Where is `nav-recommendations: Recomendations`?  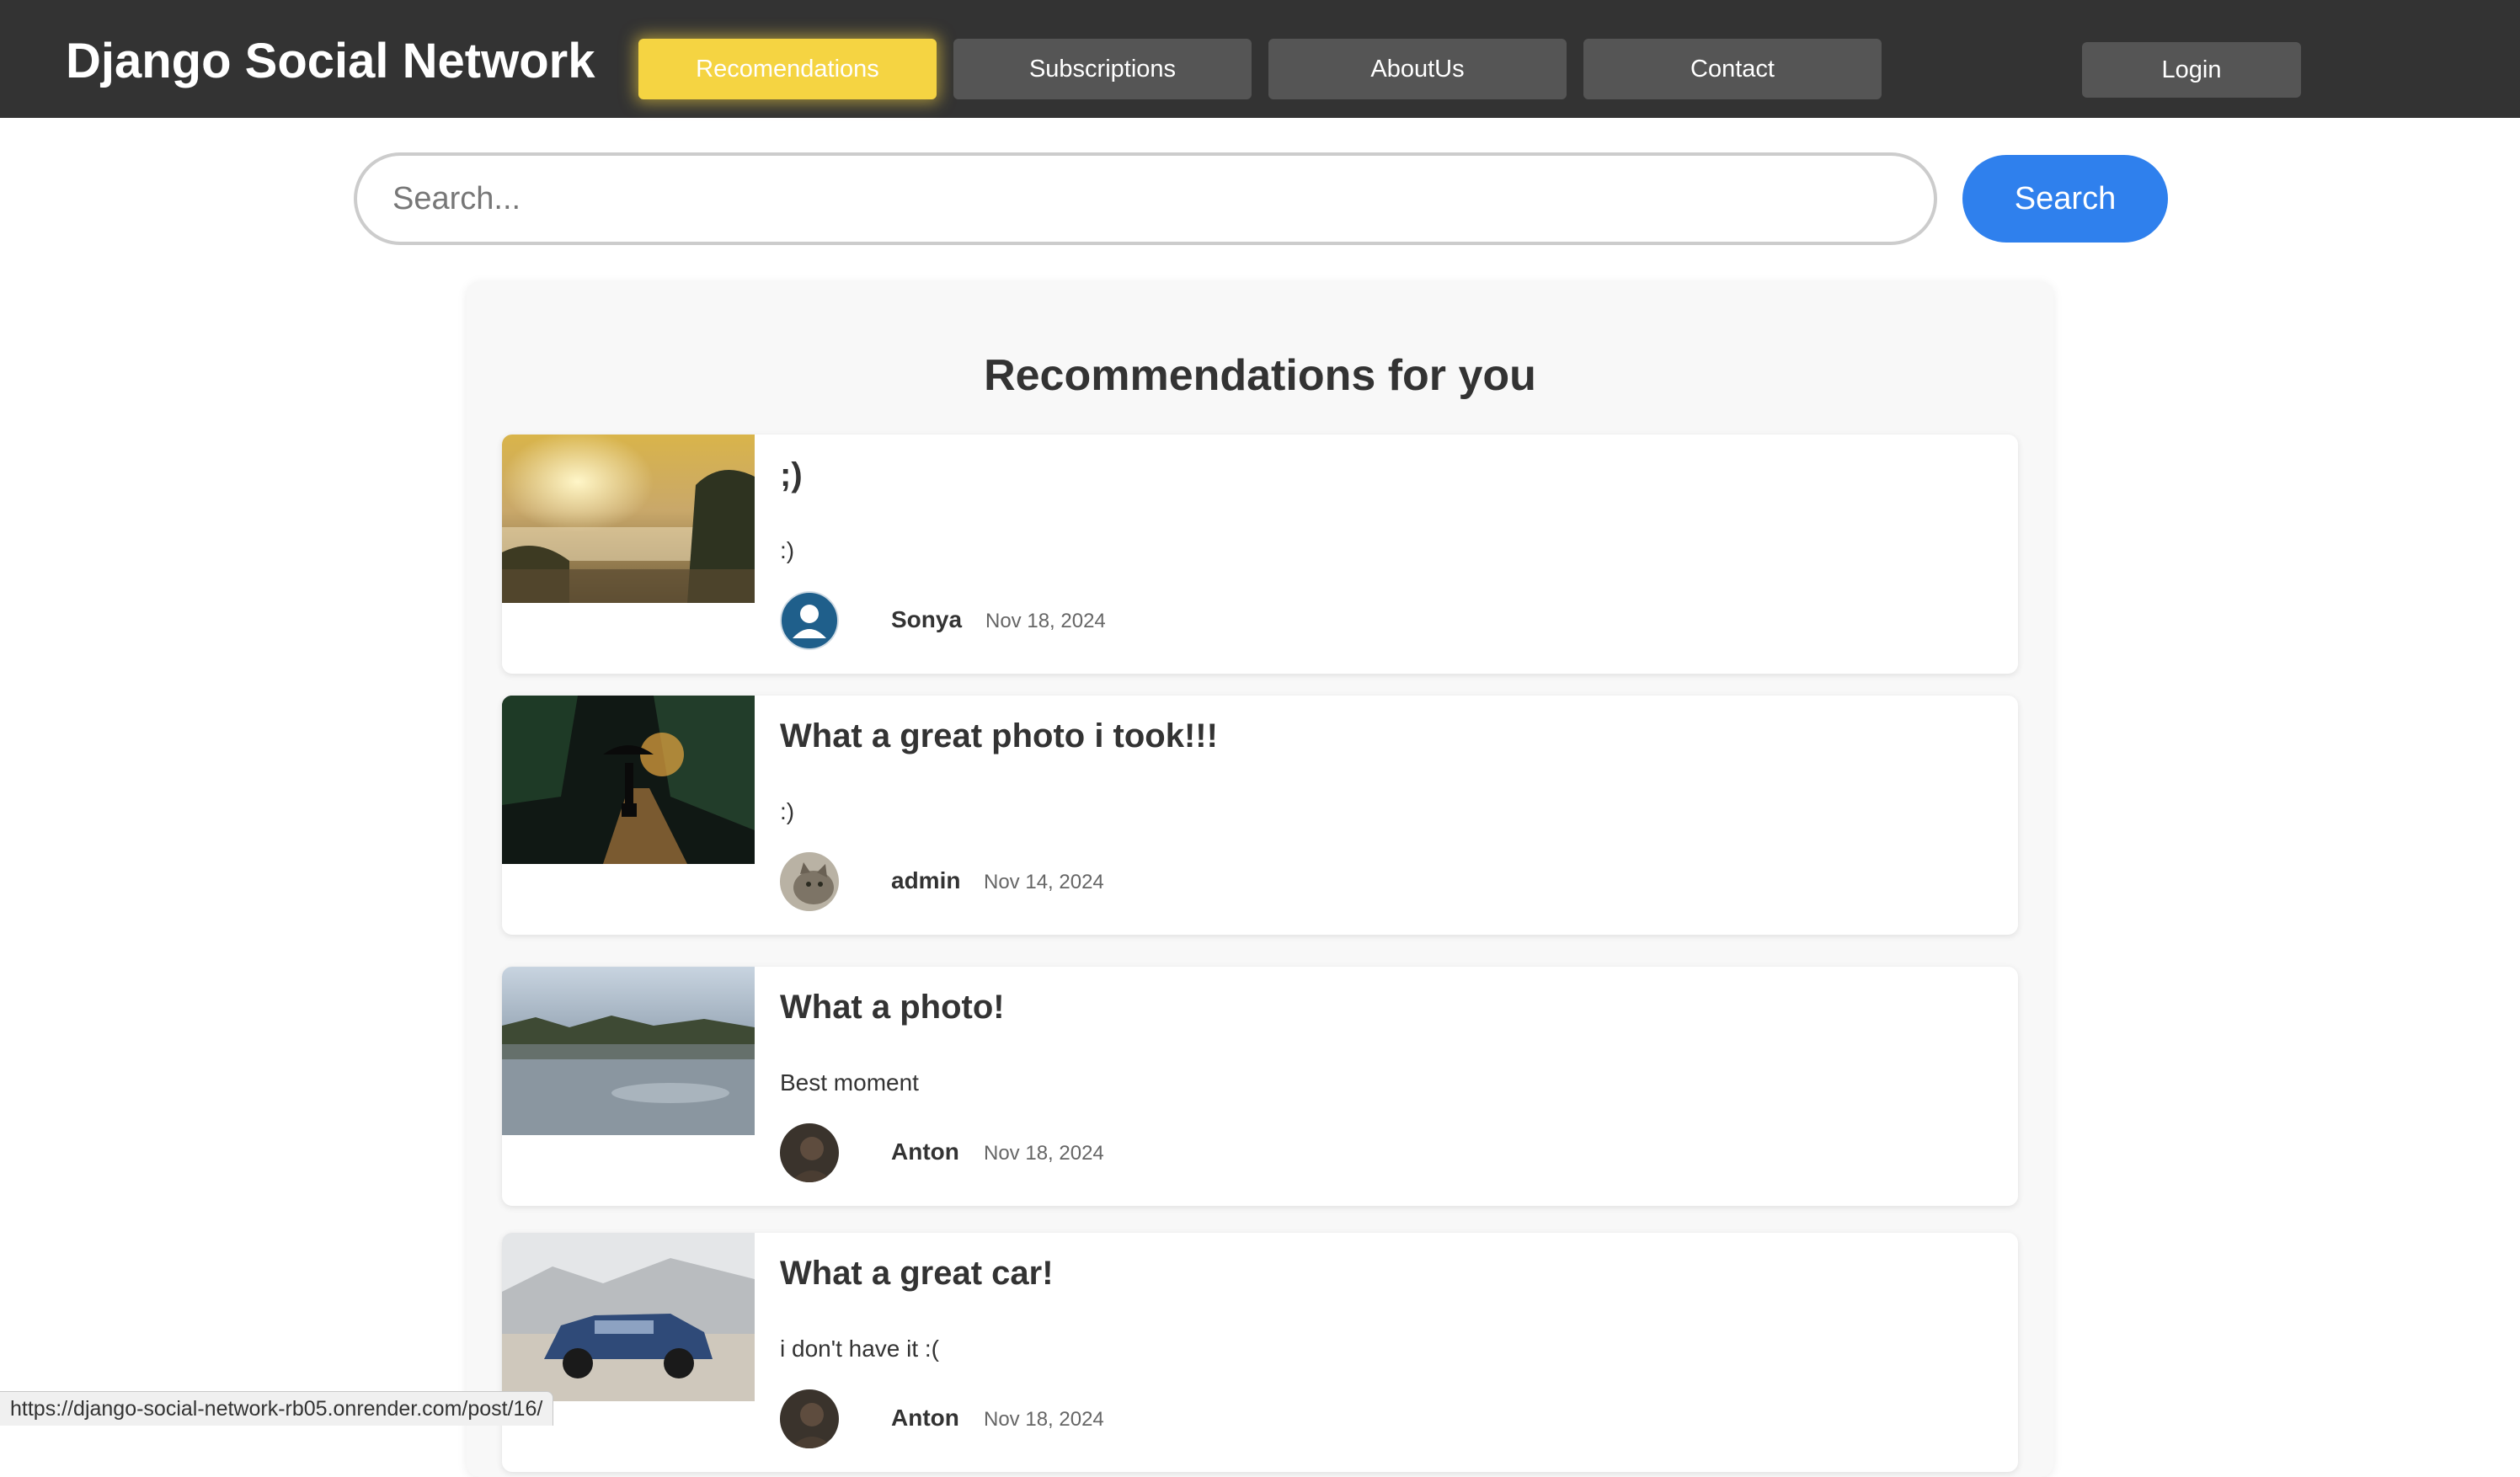 nav-recommendations: Recomendations is located at coordinates (787, 69).